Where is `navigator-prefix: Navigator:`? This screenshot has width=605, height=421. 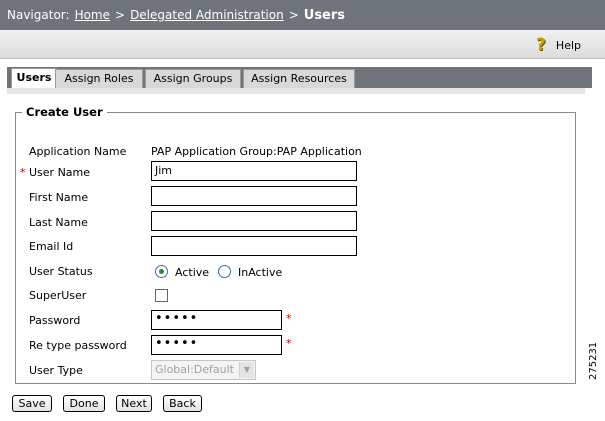 navigator-prefix: Navigator: is located at coordinates (38, 15).